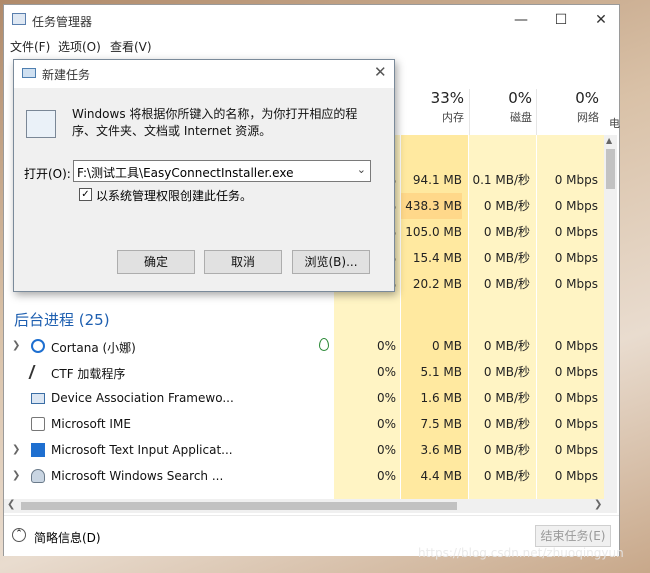 This screenshot has width=650, height=573. What do you see at coordinates (601, 20) in the screenshot?
I see `close-button: ✕` at bounding box center [601, 20].